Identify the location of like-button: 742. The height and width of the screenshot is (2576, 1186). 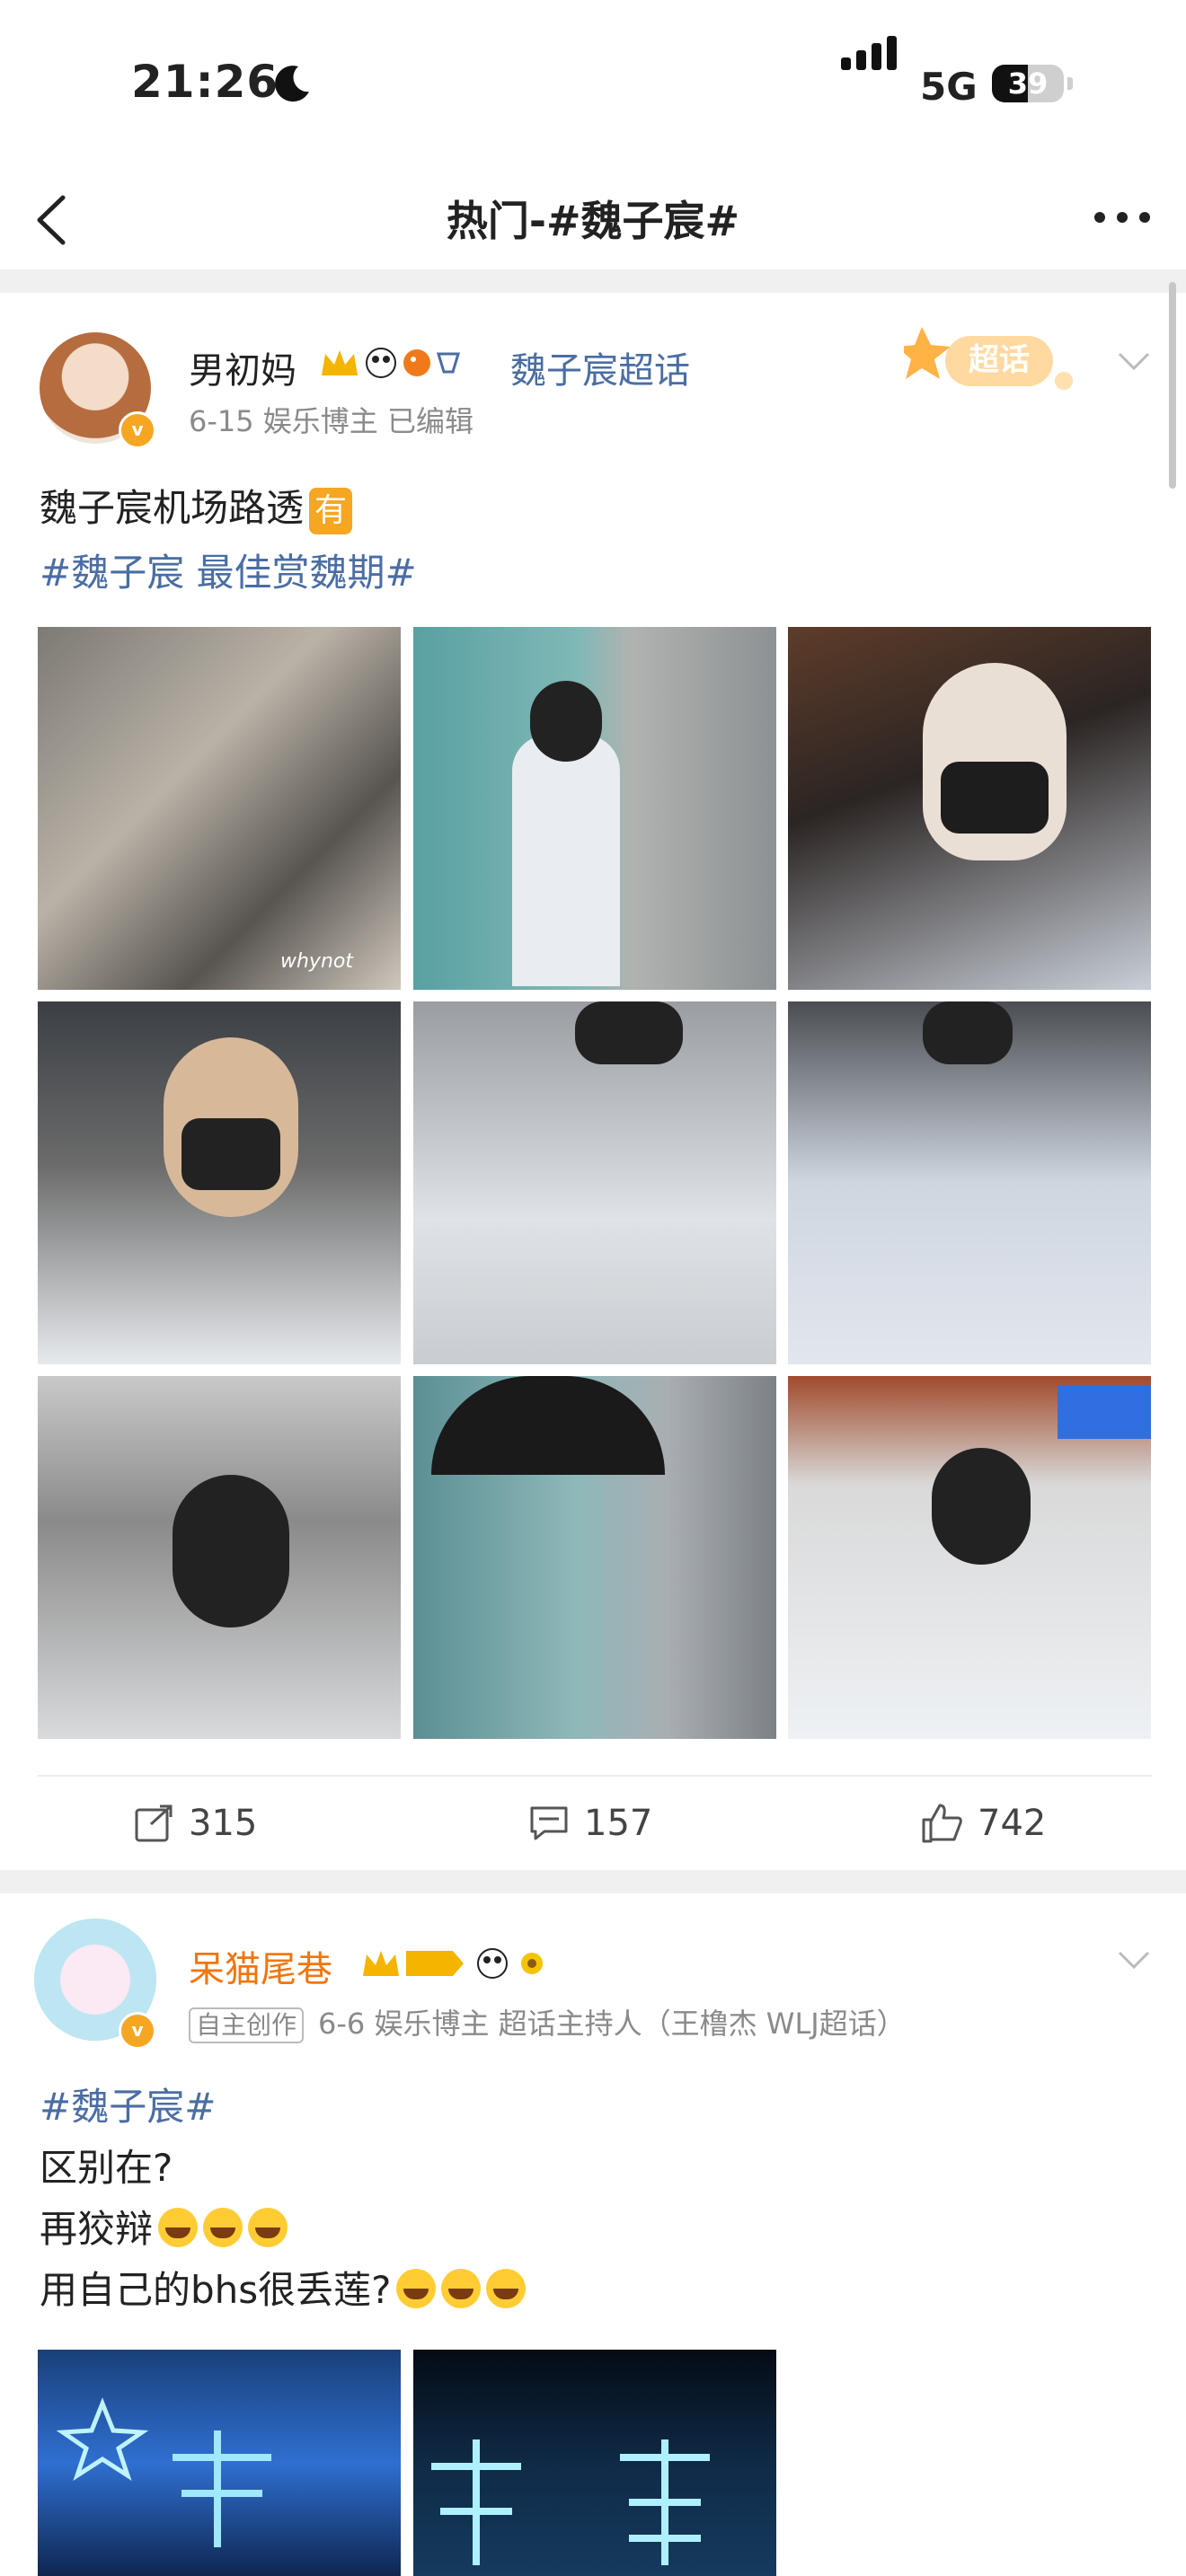
(983, 1823).